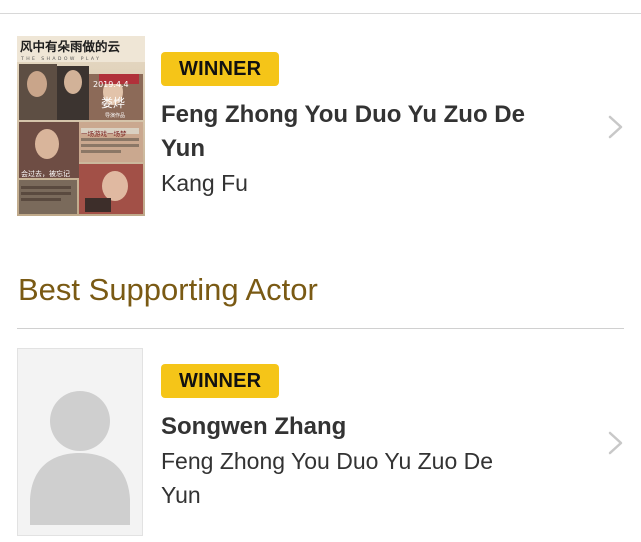 The image size is (641, 542). What do you see at coordinates (371, 427) in the screenshot?
I see `award-person-name: Songwen Zhang` at bounding box center [371, 427].